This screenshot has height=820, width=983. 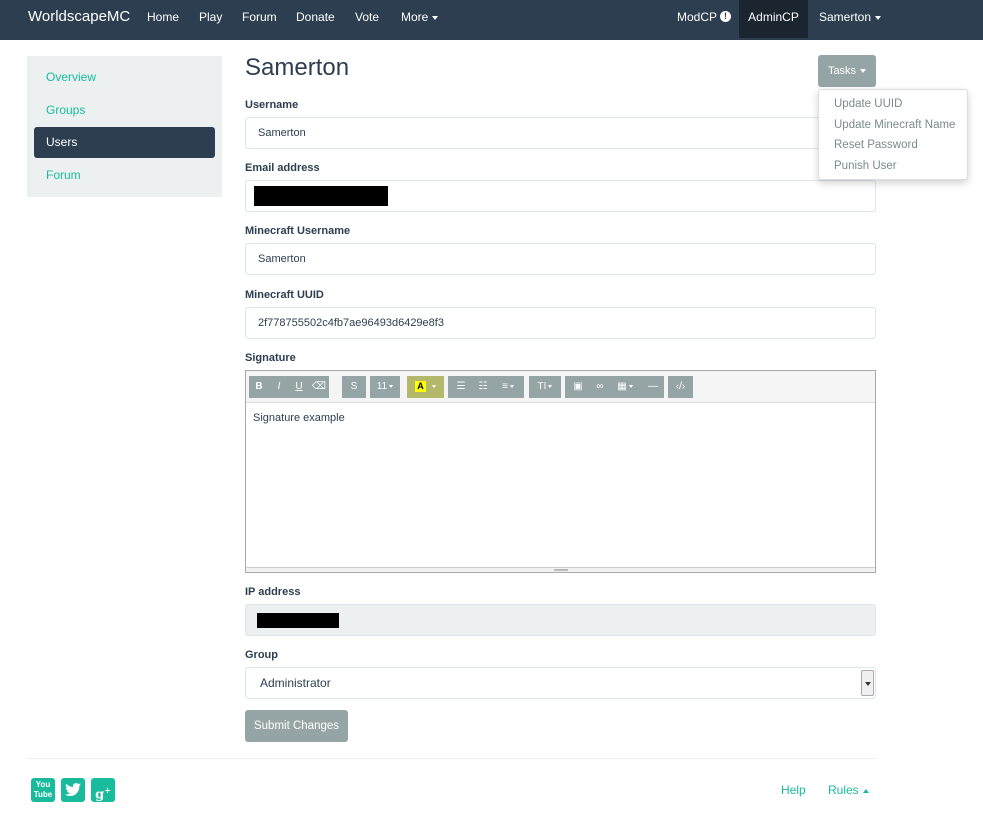 What do you see at coordinates (842, 71) in the screenshot?
I see `tasks-label: Tasks` at bounding box center [842, 71].